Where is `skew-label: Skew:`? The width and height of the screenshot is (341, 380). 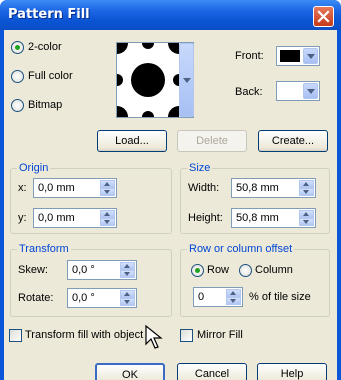 skew-label: Skew: is located at coordinates (33, 270).